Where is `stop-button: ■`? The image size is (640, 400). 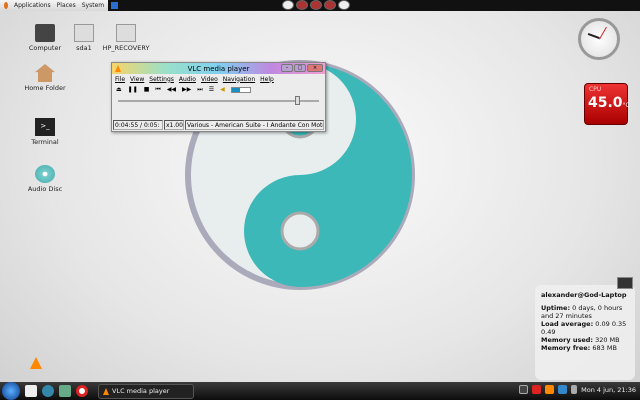 stop-button: ■ is located at coordinates (147, 89).